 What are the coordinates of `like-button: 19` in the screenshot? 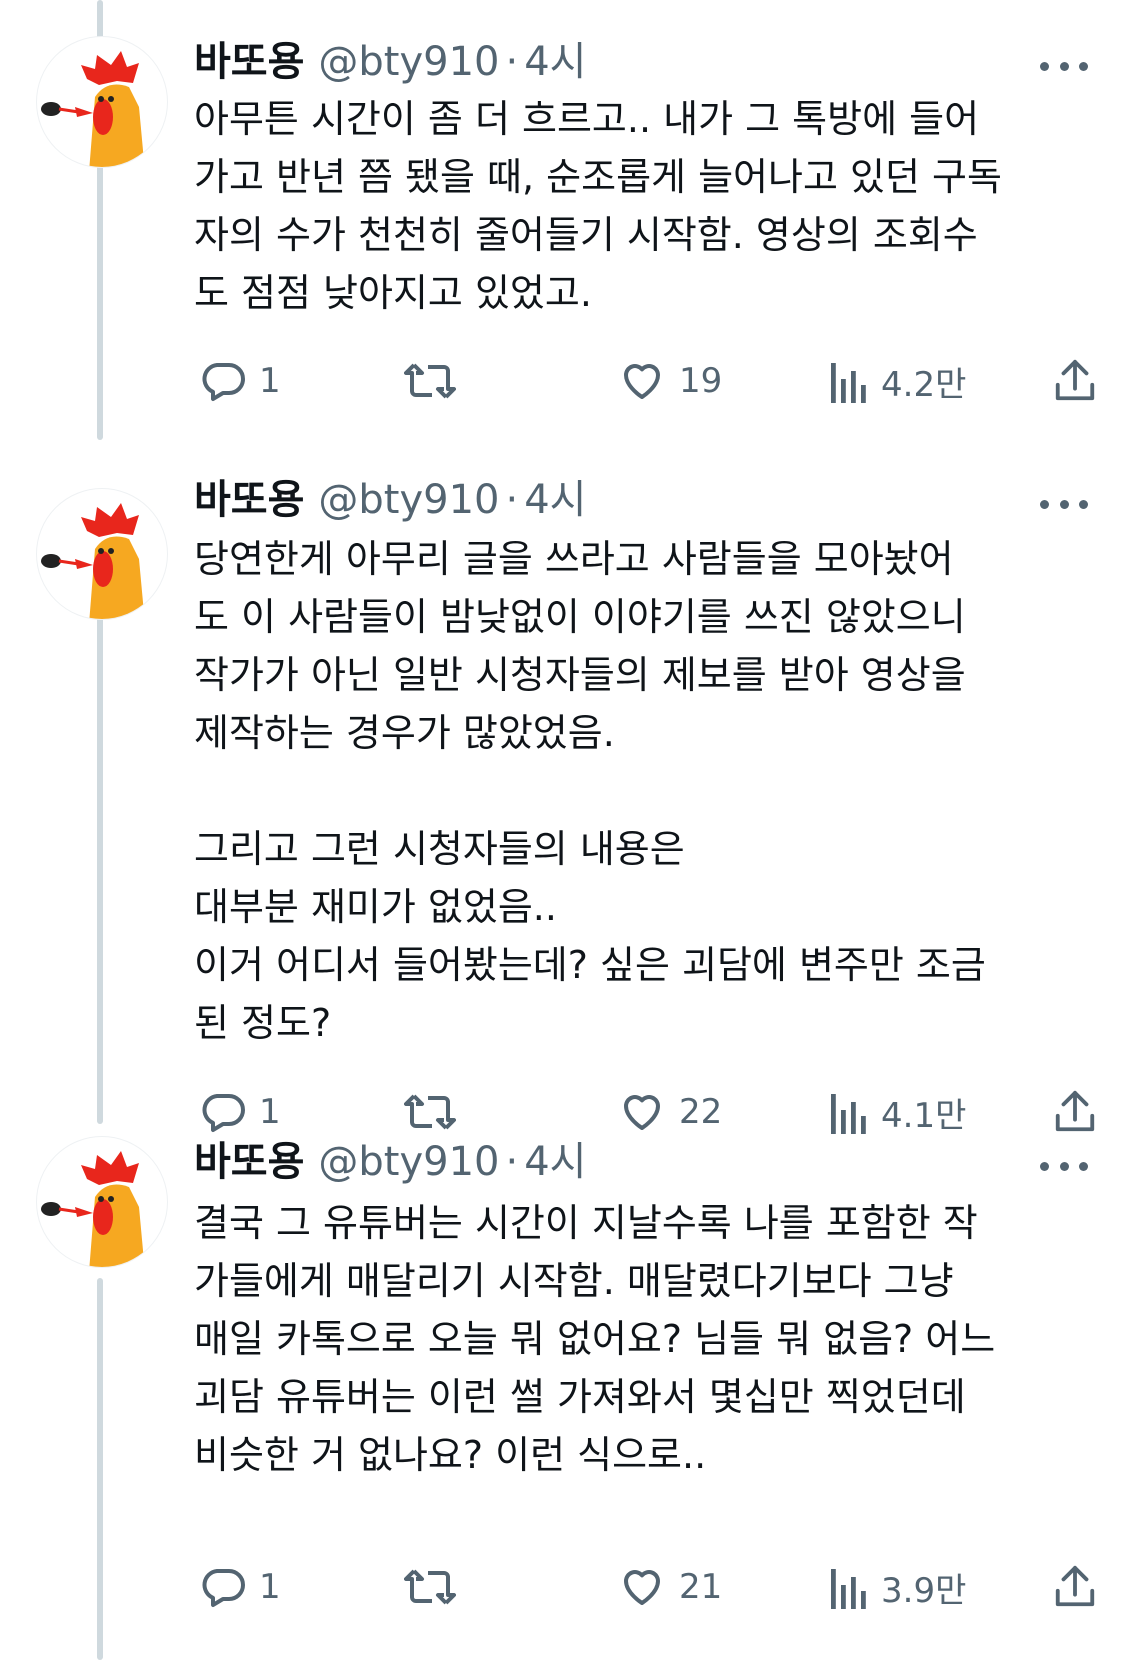 It's located at (669, 381).